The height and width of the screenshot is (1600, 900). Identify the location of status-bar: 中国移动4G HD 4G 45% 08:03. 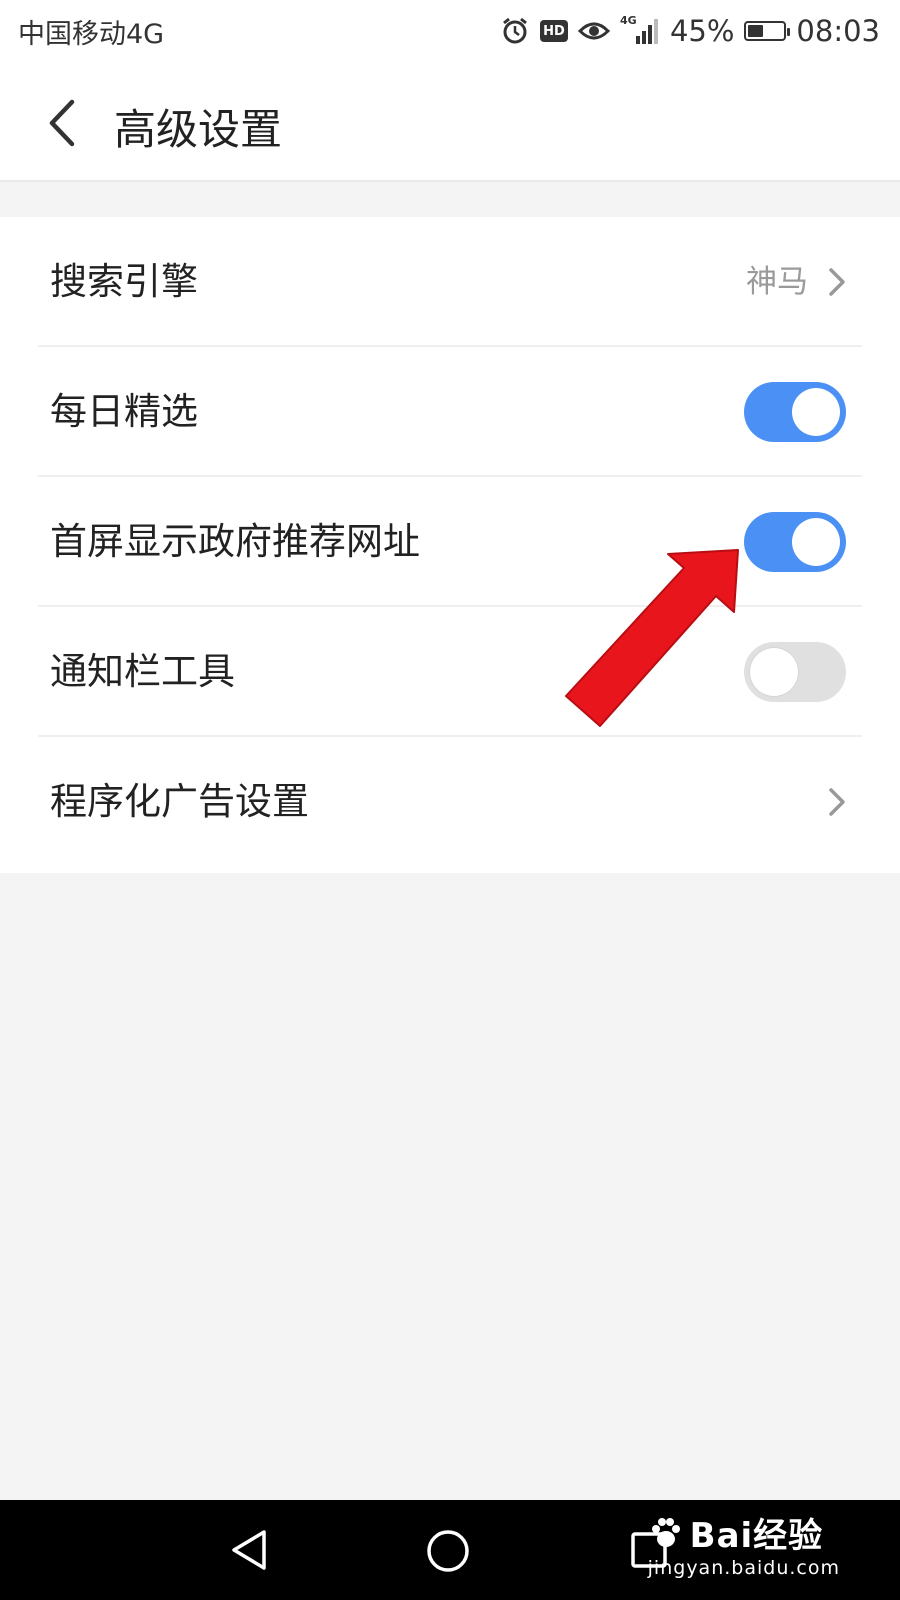
(450, 31).